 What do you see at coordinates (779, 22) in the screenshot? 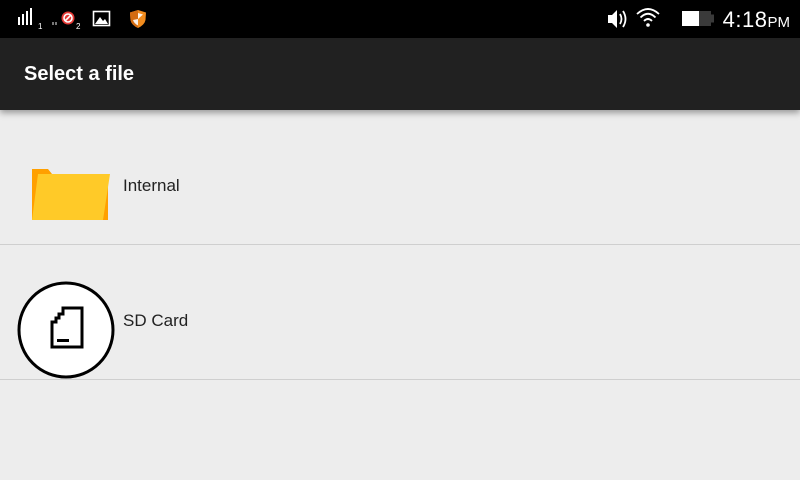
I see `clock-ampm: PM` at bounding box center [779, 22].